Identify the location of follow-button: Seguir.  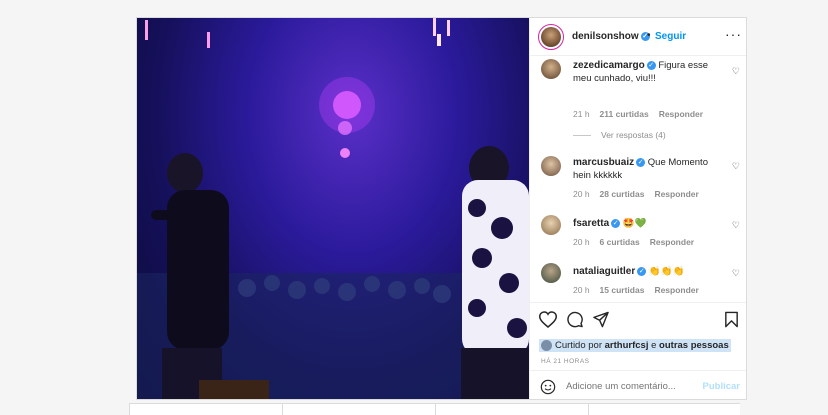
(670, 36).